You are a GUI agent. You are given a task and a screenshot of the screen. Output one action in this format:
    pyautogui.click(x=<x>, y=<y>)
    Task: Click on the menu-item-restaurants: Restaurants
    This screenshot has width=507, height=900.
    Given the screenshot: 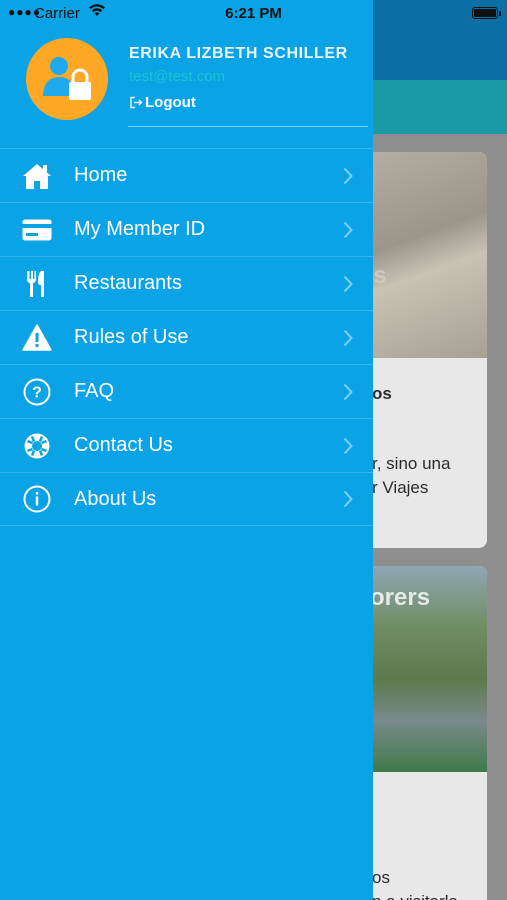 What is the action you would take?
    pyautogui.click(x=186, y=283)
    